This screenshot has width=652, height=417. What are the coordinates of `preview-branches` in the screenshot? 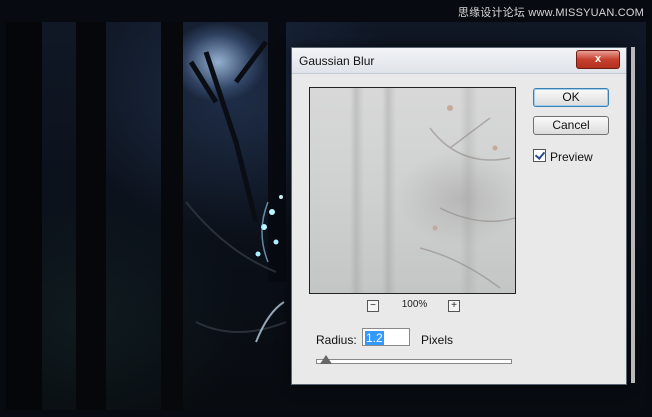 It's located at (467, 197).